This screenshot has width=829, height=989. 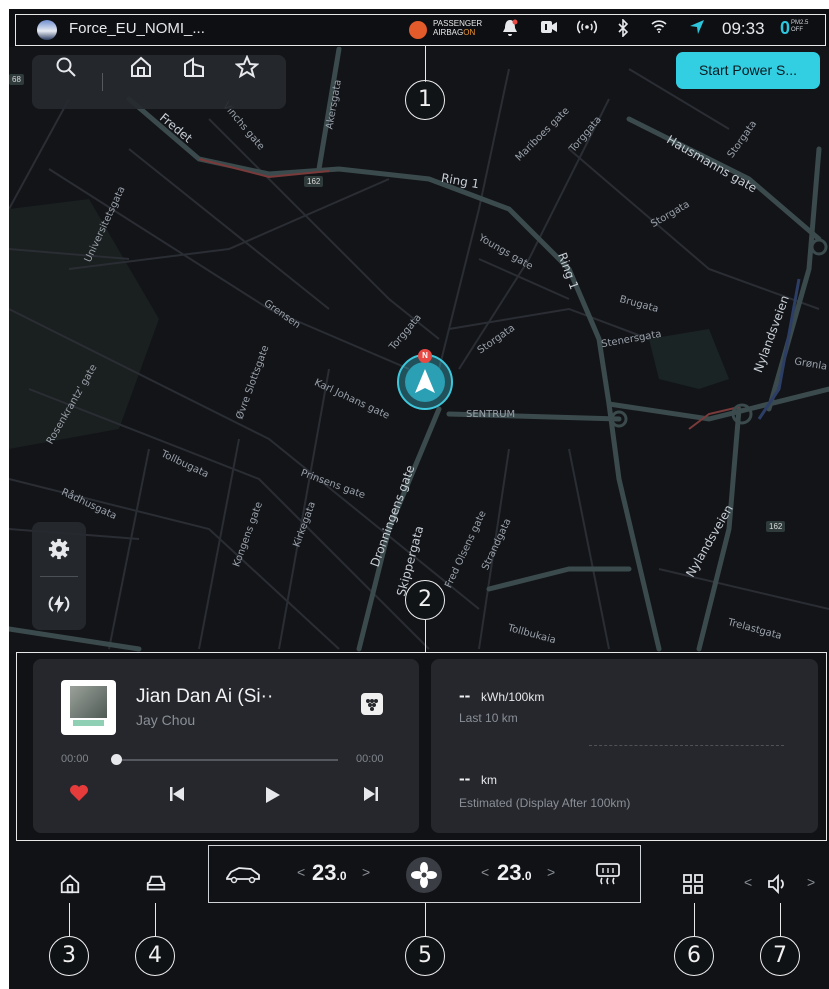 I want to click on home-destination-icon, so click(x=141, y=67).